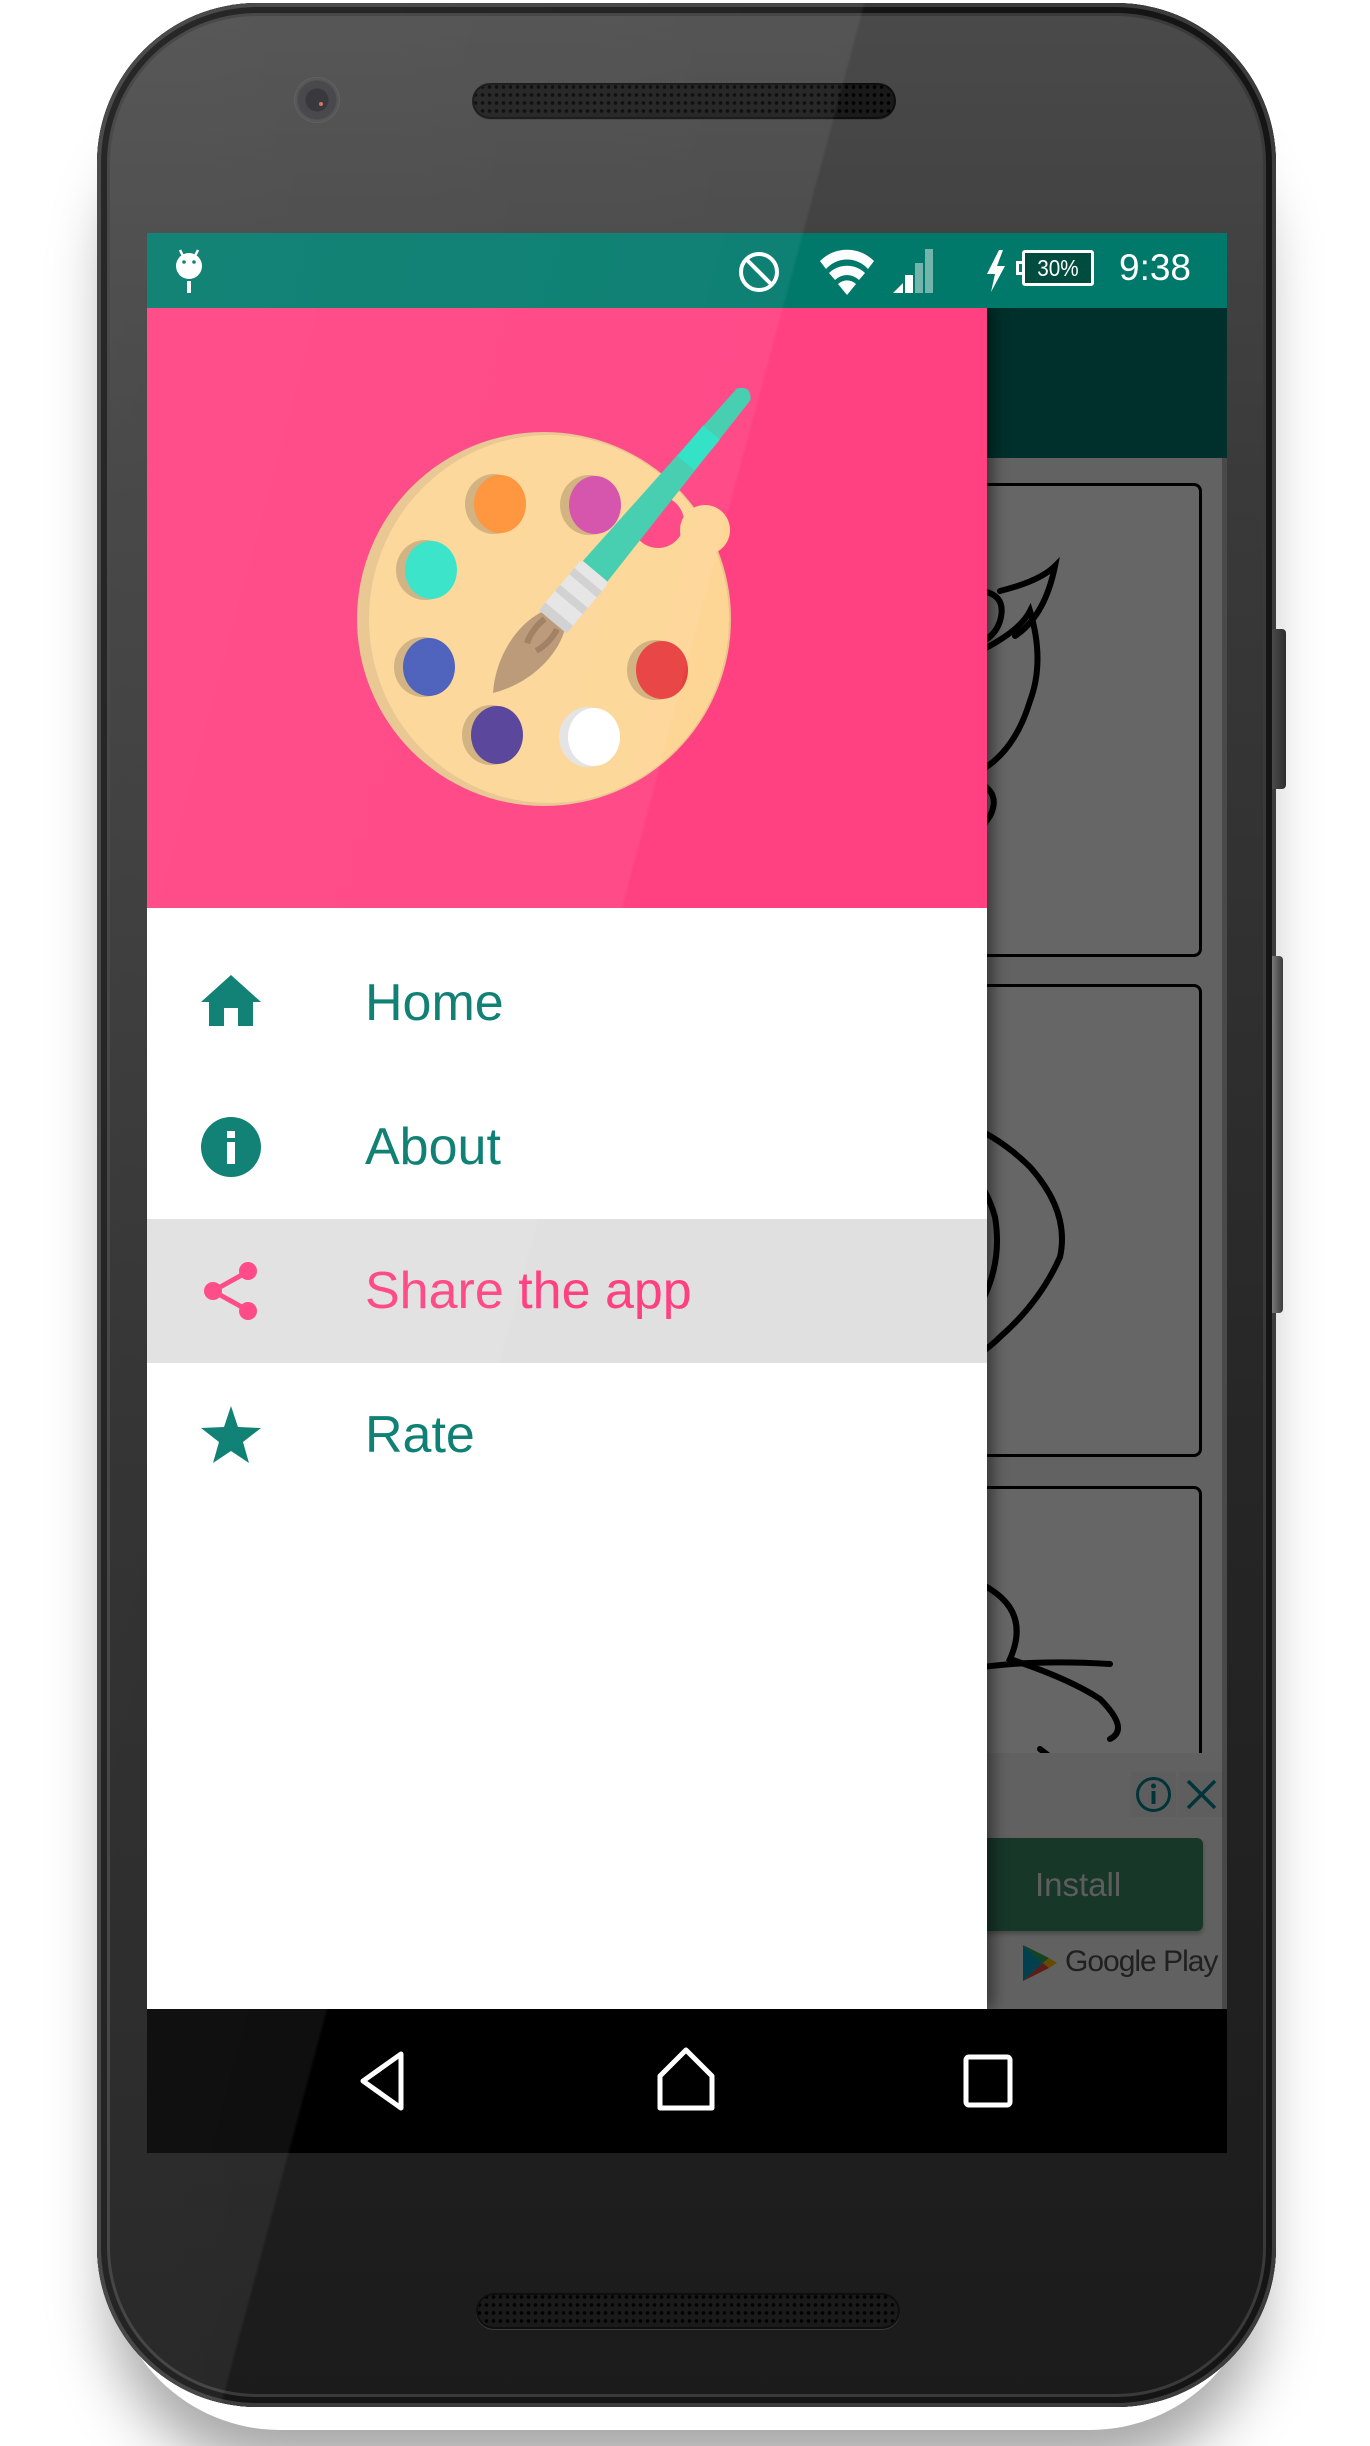  I want to click on drawer-item-label: Share the app, so click(528, 1291).